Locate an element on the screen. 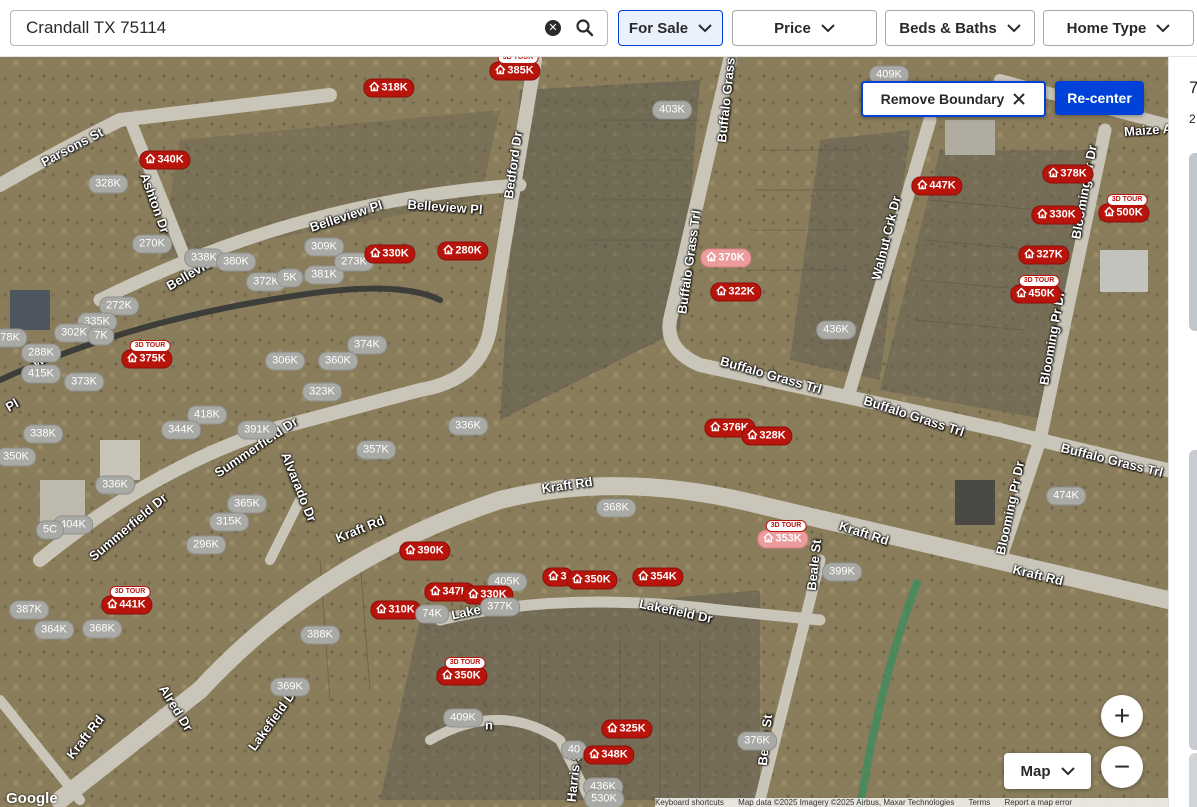 The width and height of the screenshot is (1197, 807). price-marker: 391K is located at coordinates (257, 430).